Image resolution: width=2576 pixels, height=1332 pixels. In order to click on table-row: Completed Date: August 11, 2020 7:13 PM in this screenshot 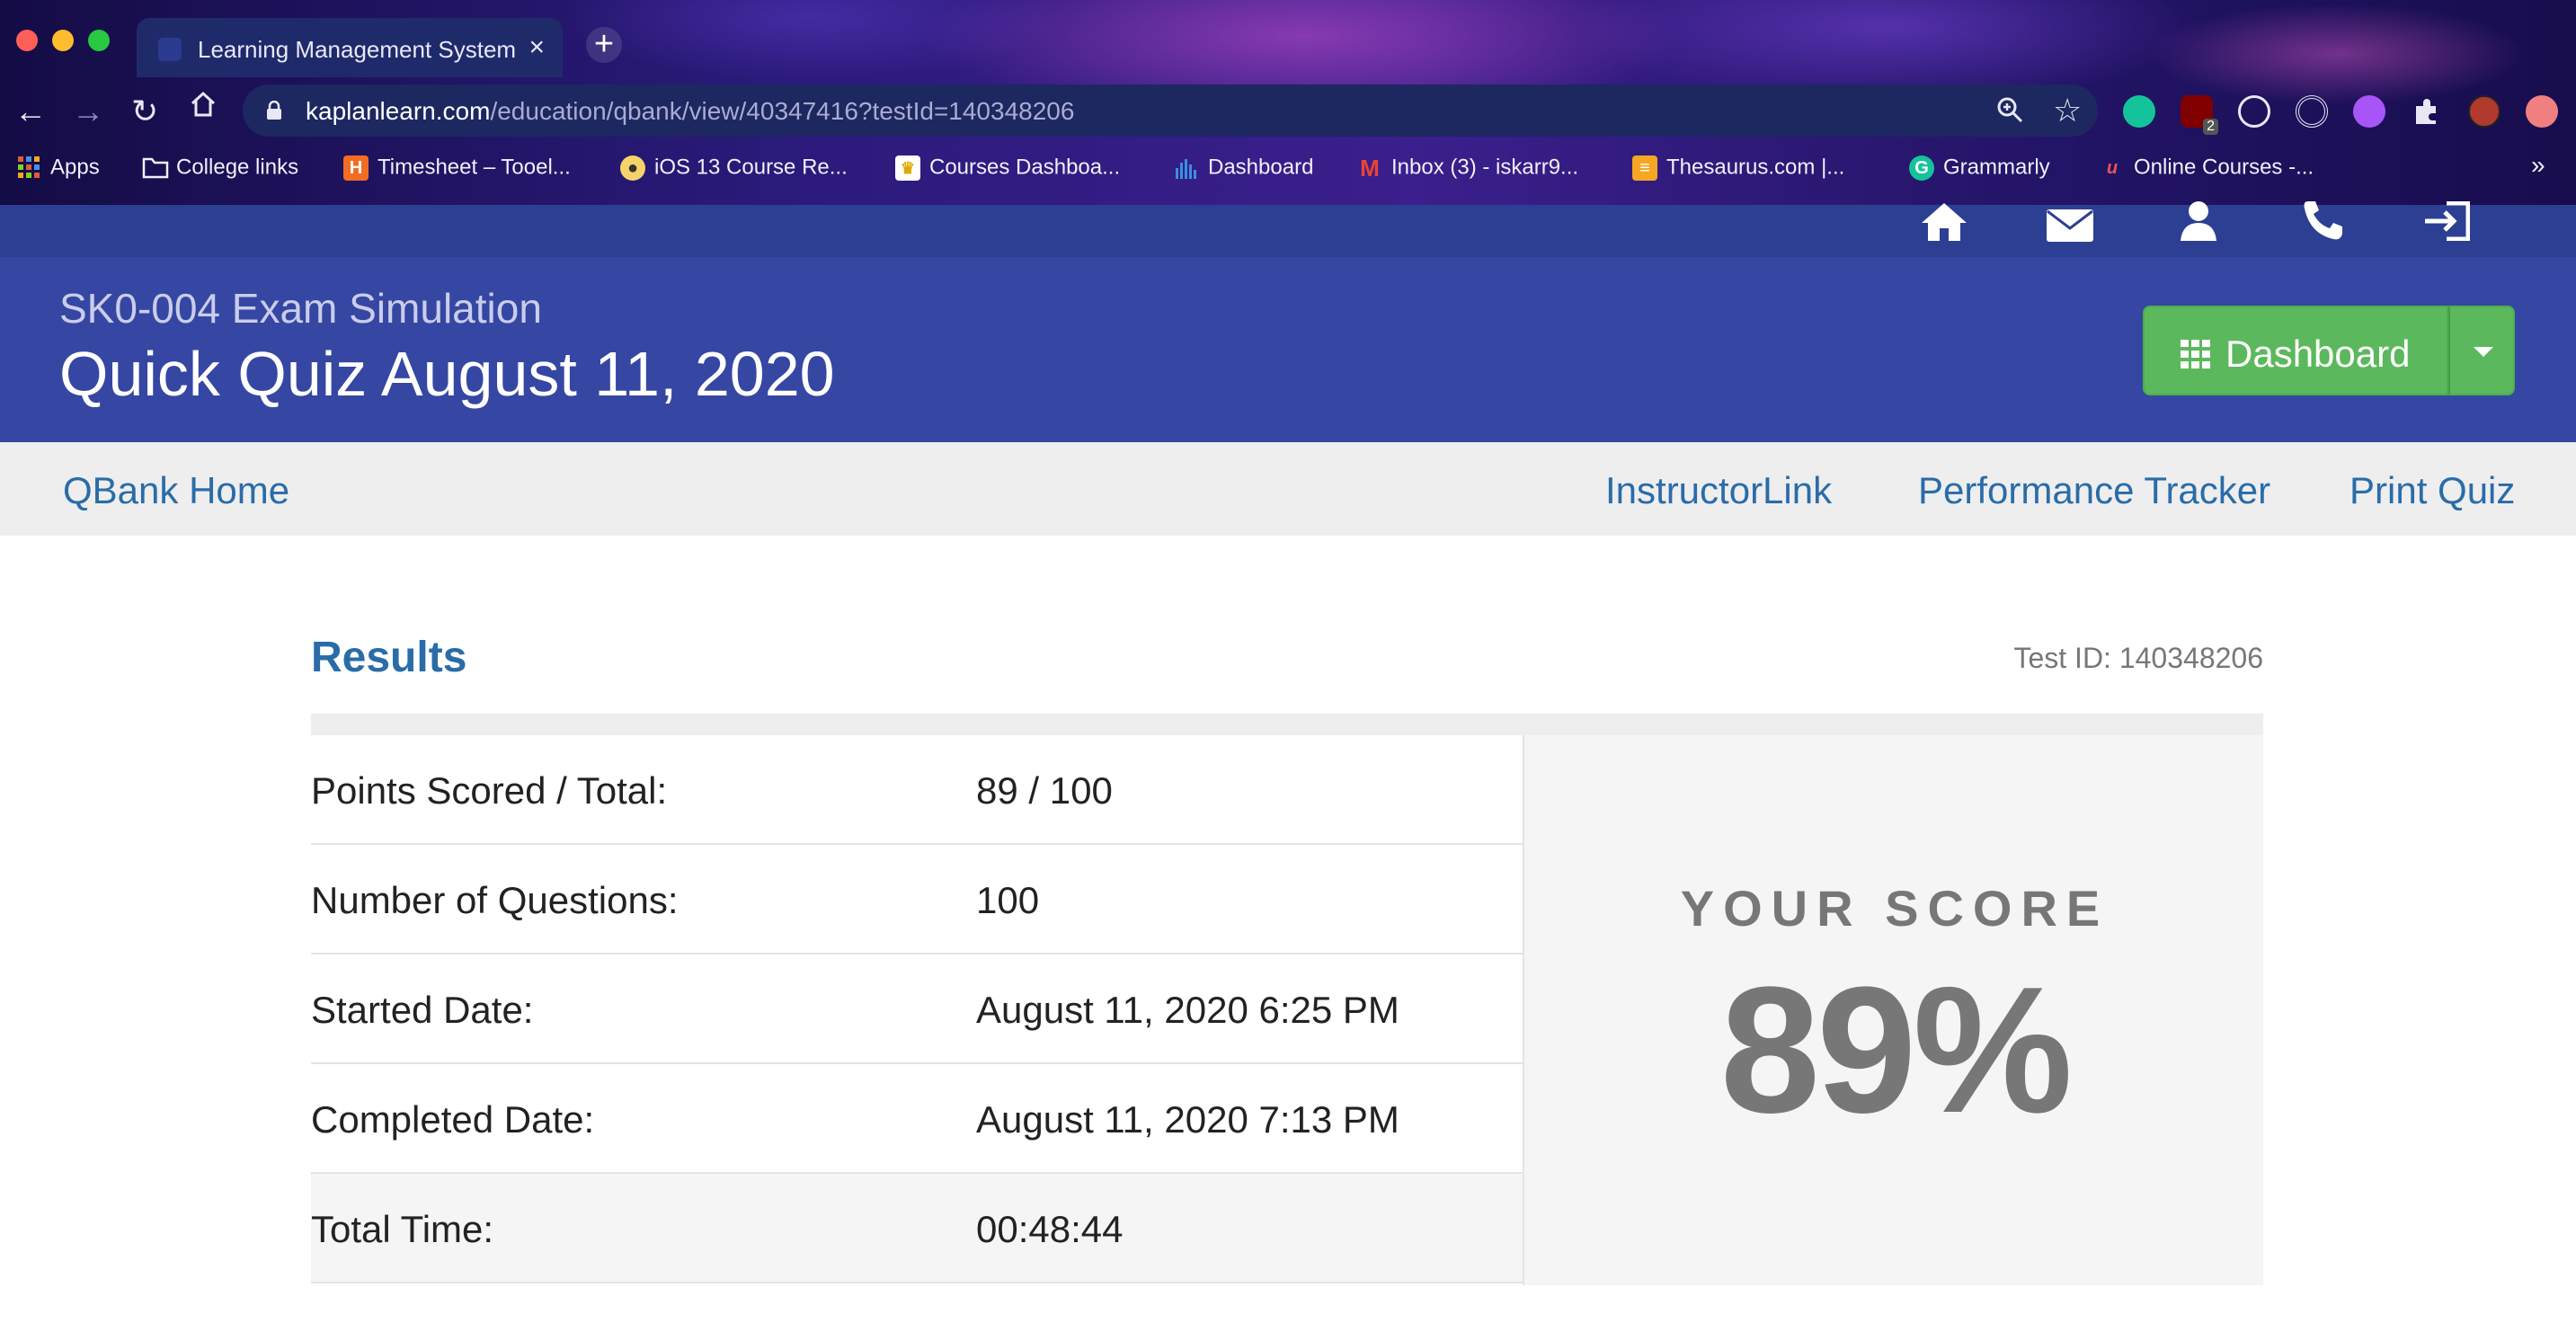, I will do `click(917, 1119)`.